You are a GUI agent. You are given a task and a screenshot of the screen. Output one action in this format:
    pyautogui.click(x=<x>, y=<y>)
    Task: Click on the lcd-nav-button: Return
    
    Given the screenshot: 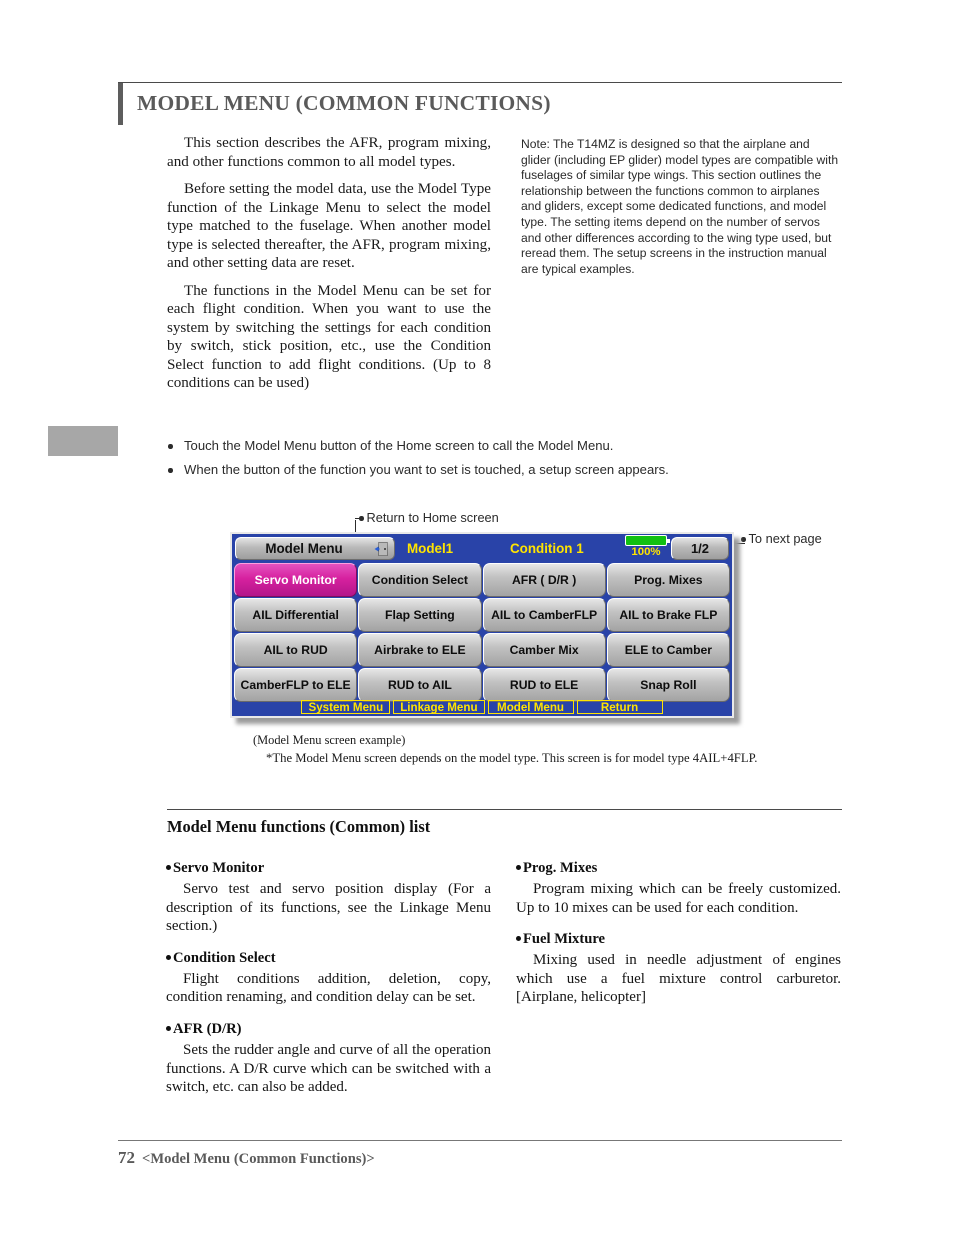 What is the action you would take?
    pyautogui.click(x=619, y=707)
    